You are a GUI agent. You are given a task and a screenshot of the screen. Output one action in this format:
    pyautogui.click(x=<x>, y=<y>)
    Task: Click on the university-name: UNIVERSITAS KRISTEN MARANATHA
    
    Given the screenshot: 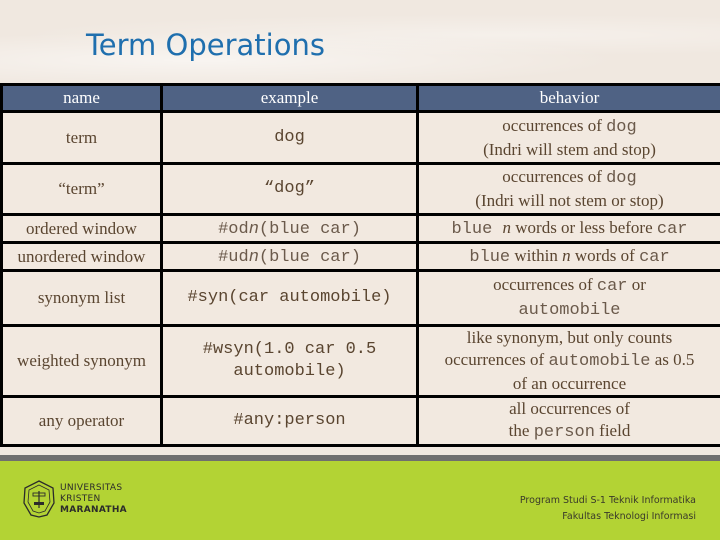 What is the action you would take?
    pyautogui.click(x=93, y=499)
    